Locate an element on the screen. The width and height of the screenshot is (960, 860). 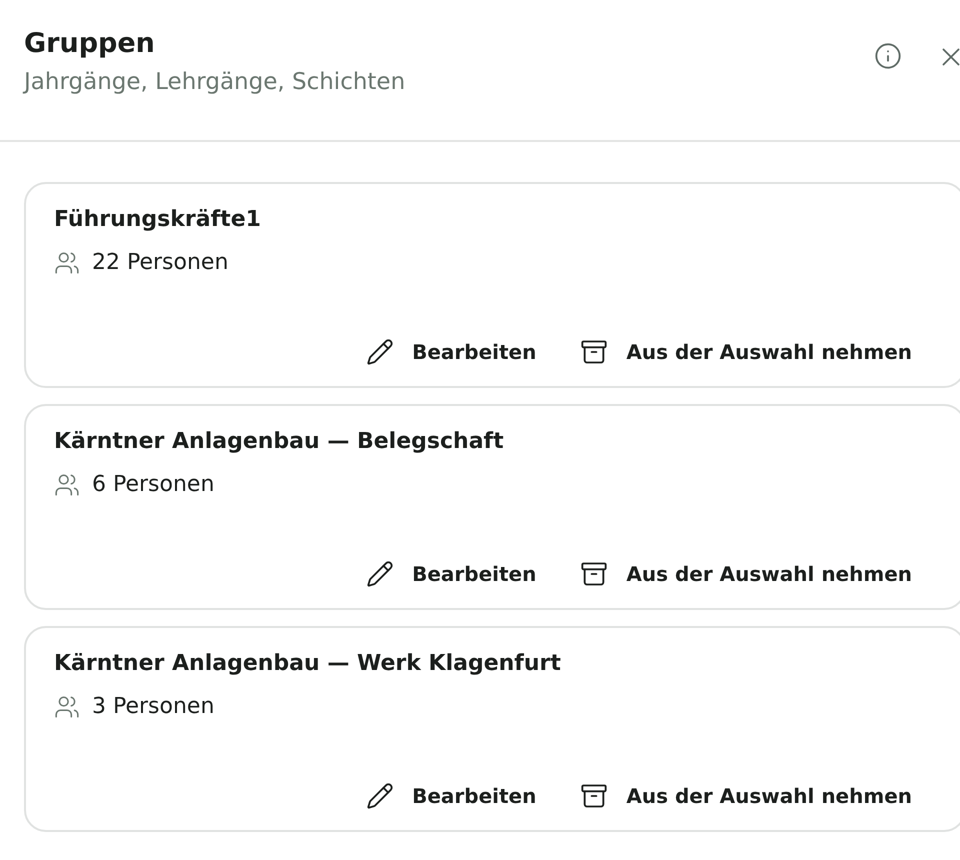
member-count: 6 Personen is located at coordinates (153, 485).